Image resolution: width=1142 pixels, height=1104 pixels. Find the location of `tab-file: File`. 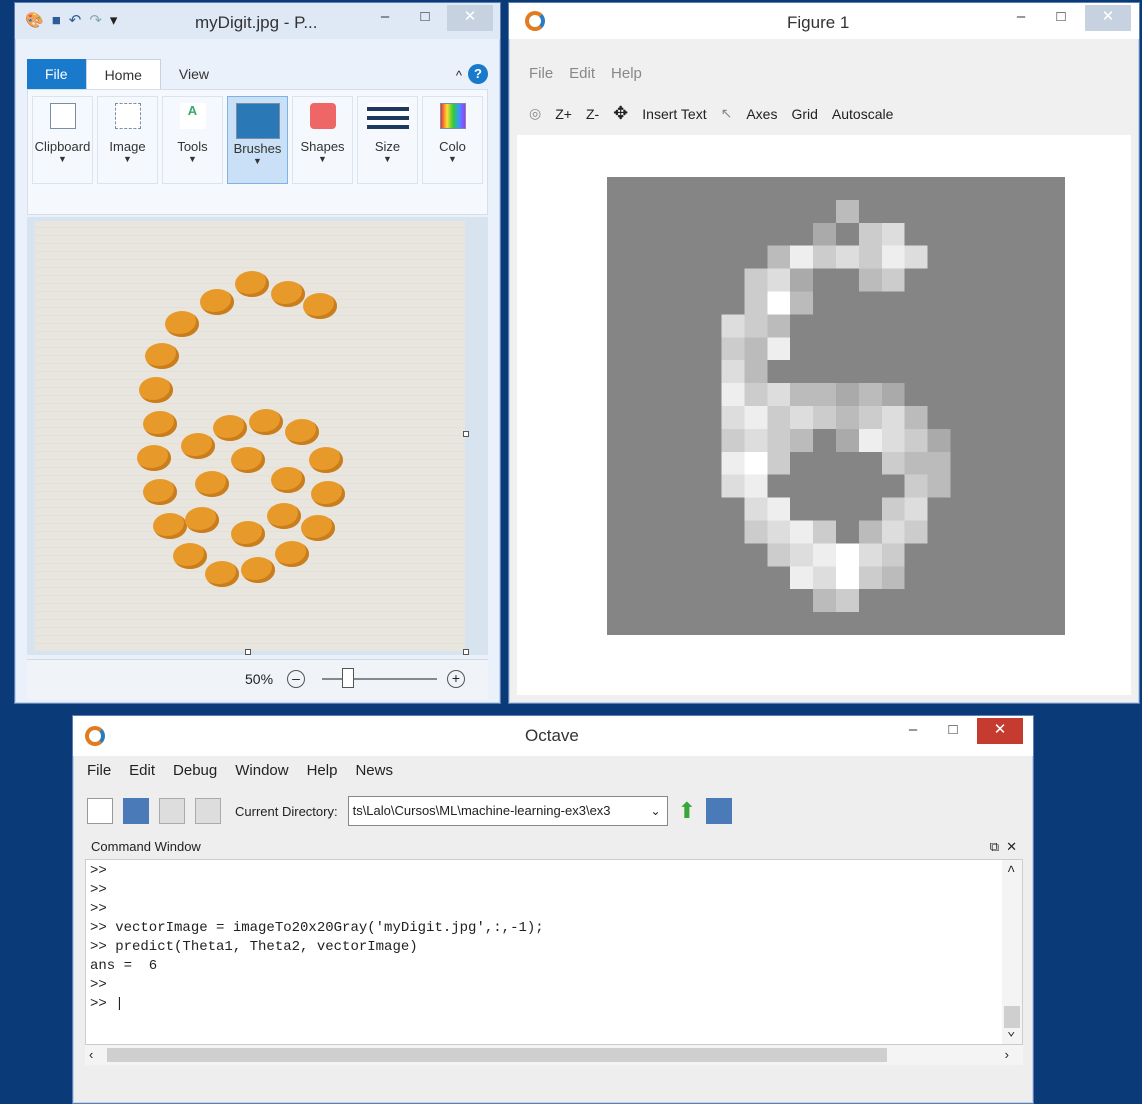

tab-file: File is located at coordinates (56, 74).